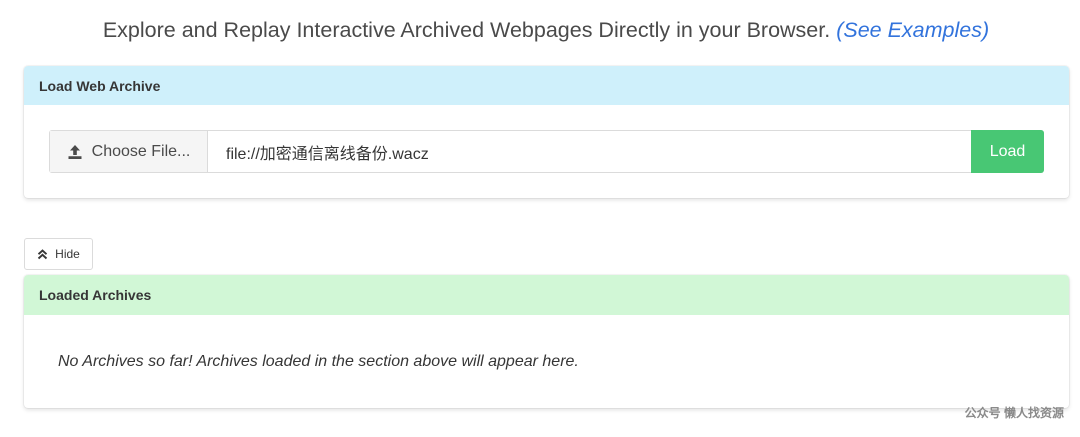  I want to click on loaded-archives-header: Loaded Archives, so click(546, 295).